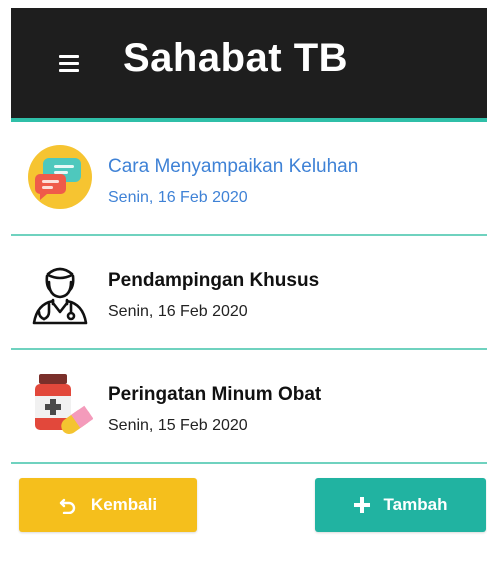  Describe the element at coordinates (415, 504) in the screenshot. I see `add-button-label: Tambah` at that location.